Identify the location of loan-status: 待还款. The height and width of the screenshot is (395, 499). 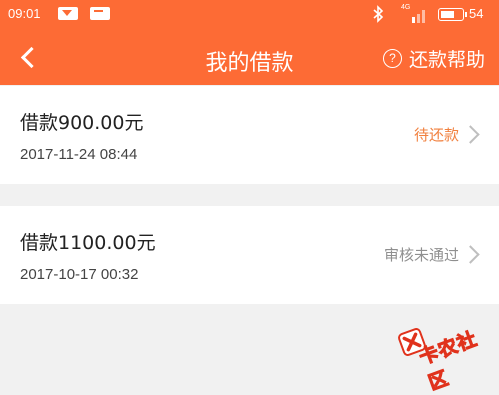
(436, 135).